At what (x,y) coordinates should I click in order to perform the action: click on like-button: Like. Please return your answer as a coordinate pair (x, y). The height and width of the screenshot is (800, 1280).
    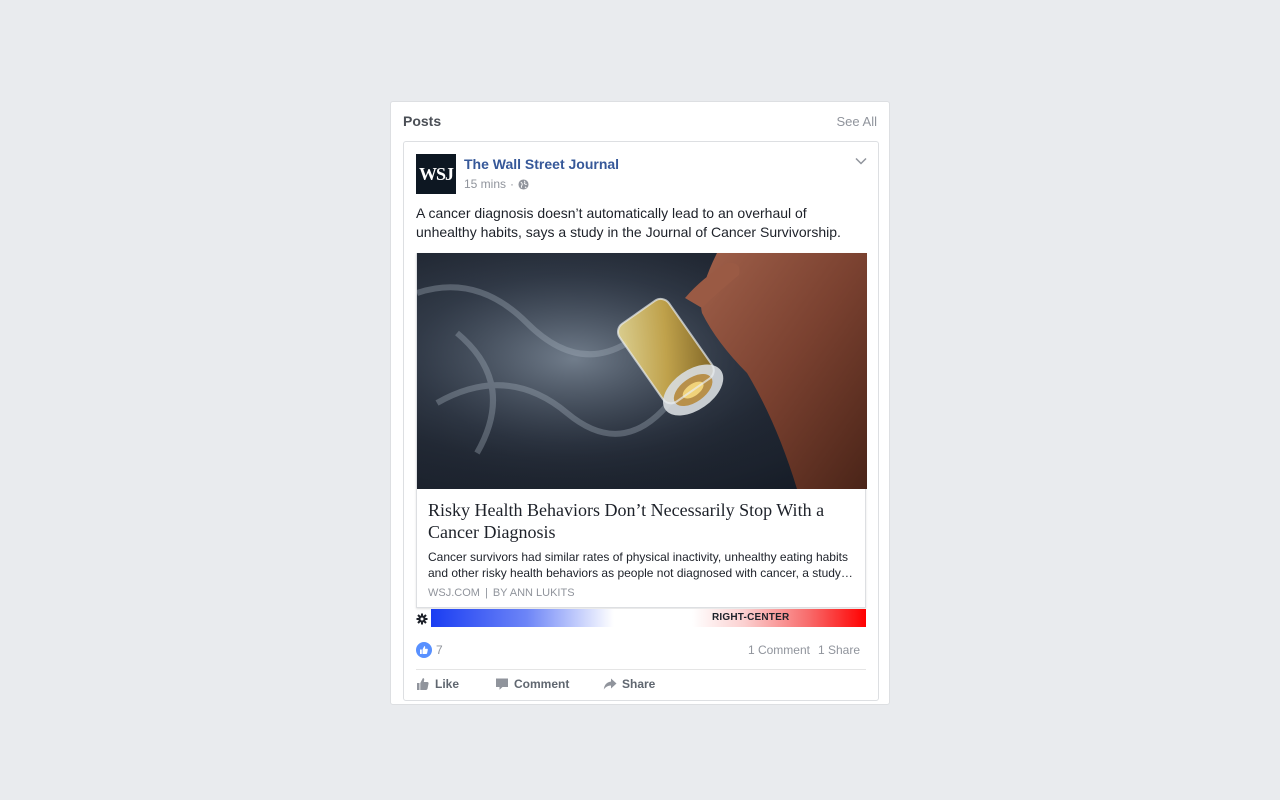
    Looking at the image, I should click on (437, 684).